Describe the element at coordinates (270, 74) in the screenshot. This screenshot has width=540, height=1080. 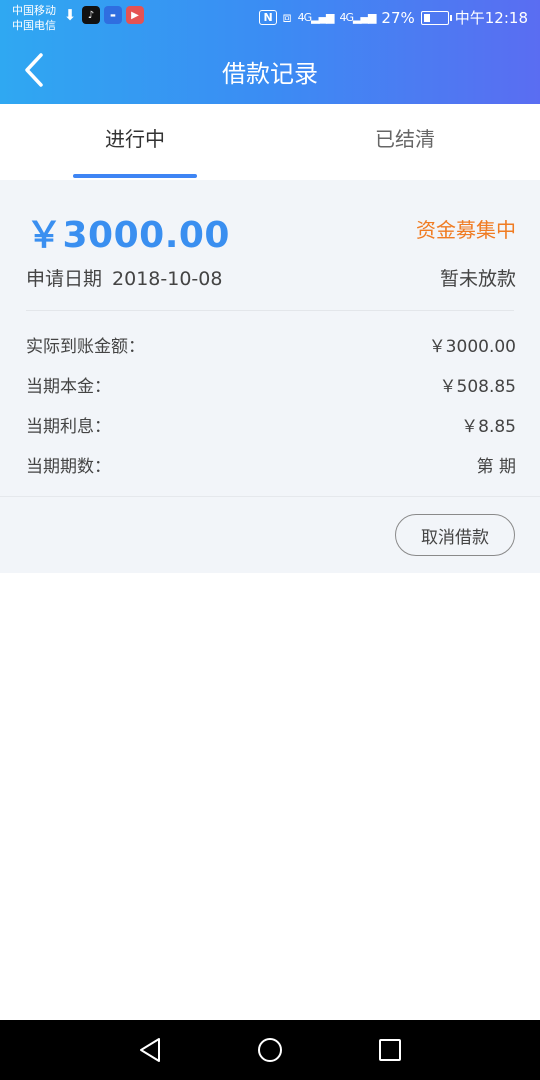
I see `page-title: 借款记录` at that location.